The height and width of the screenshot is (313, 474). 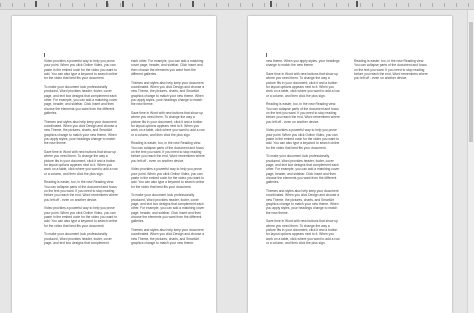 I want to click on ruler-ticks, so click(x=237, y=5).